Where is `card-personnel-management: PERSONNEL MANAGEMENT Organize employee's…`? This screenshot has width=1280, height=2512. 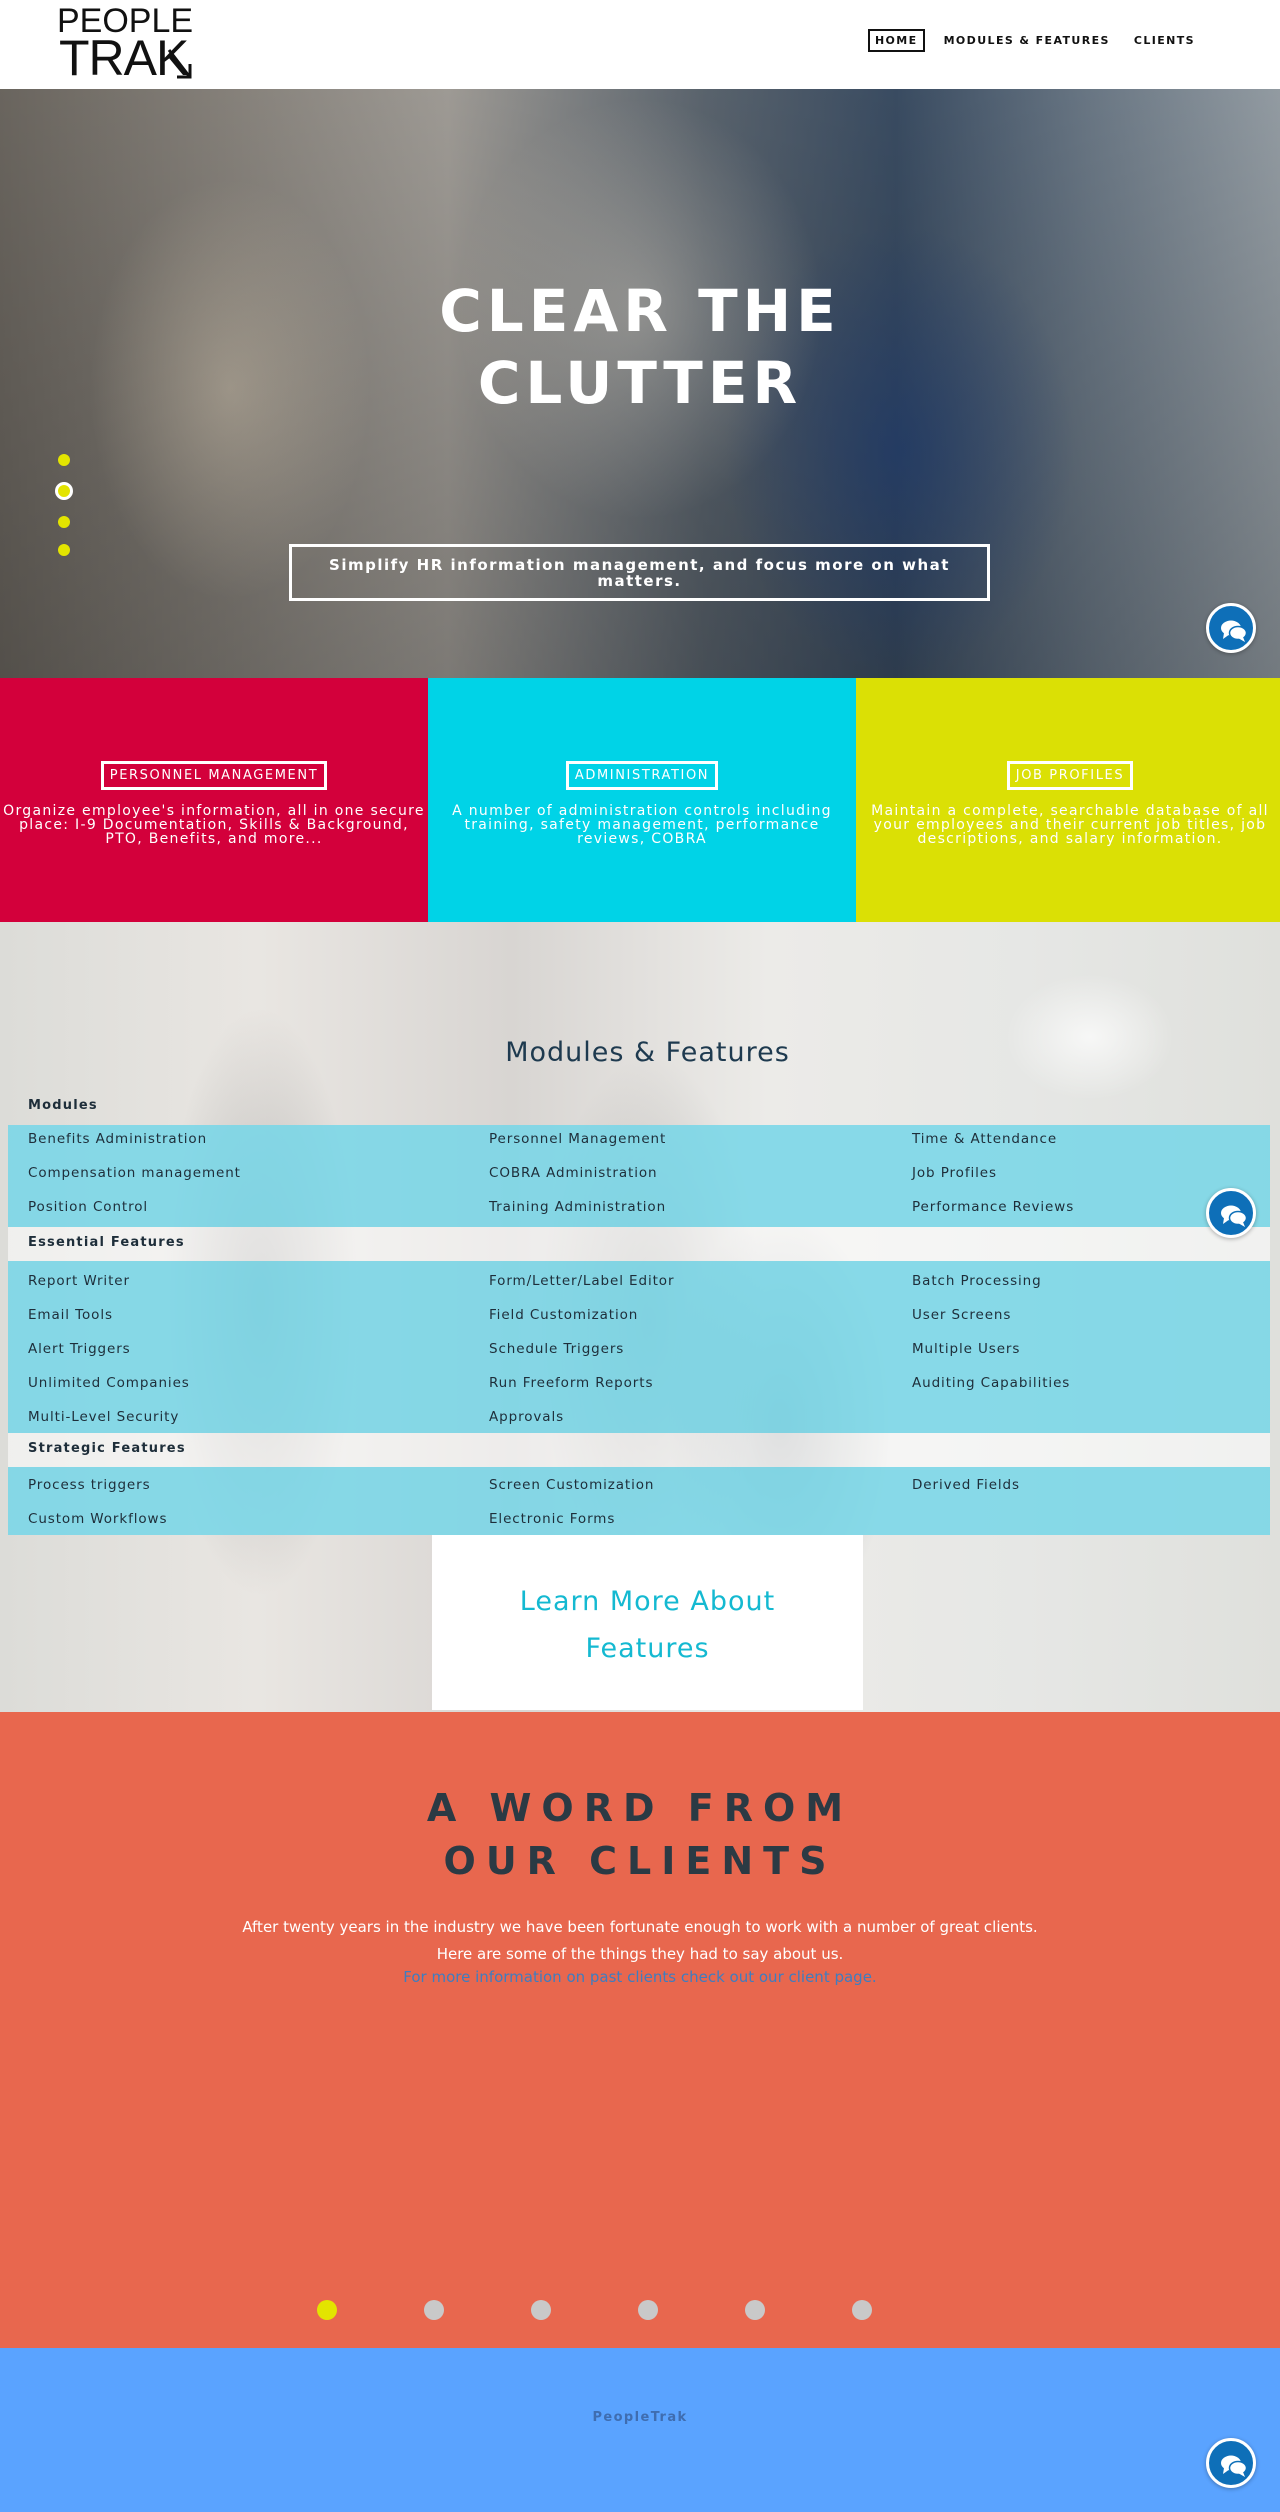 card-personnel-management: PERSONNEL MANAGEMENT Organize employee's… is located at coordinates (214, 800).